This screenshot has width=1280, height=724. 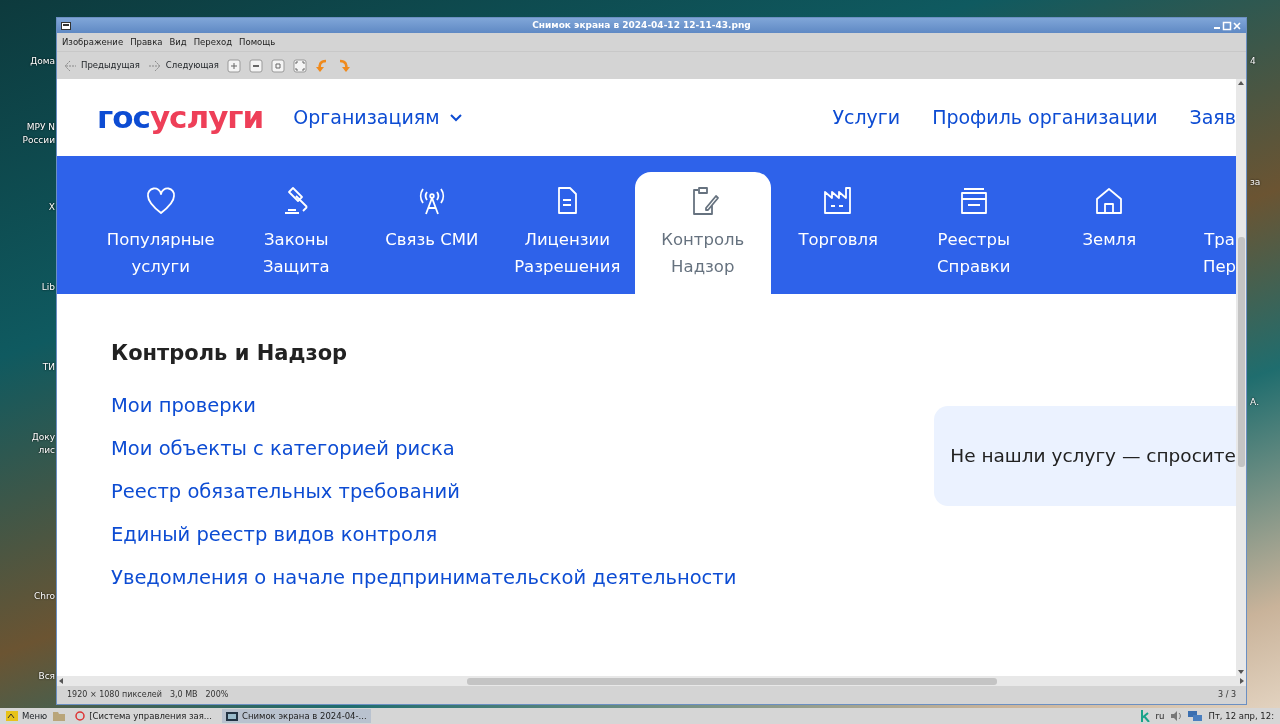 I want to click on desktop-icon-label: за, so click(x=1255, y=182).